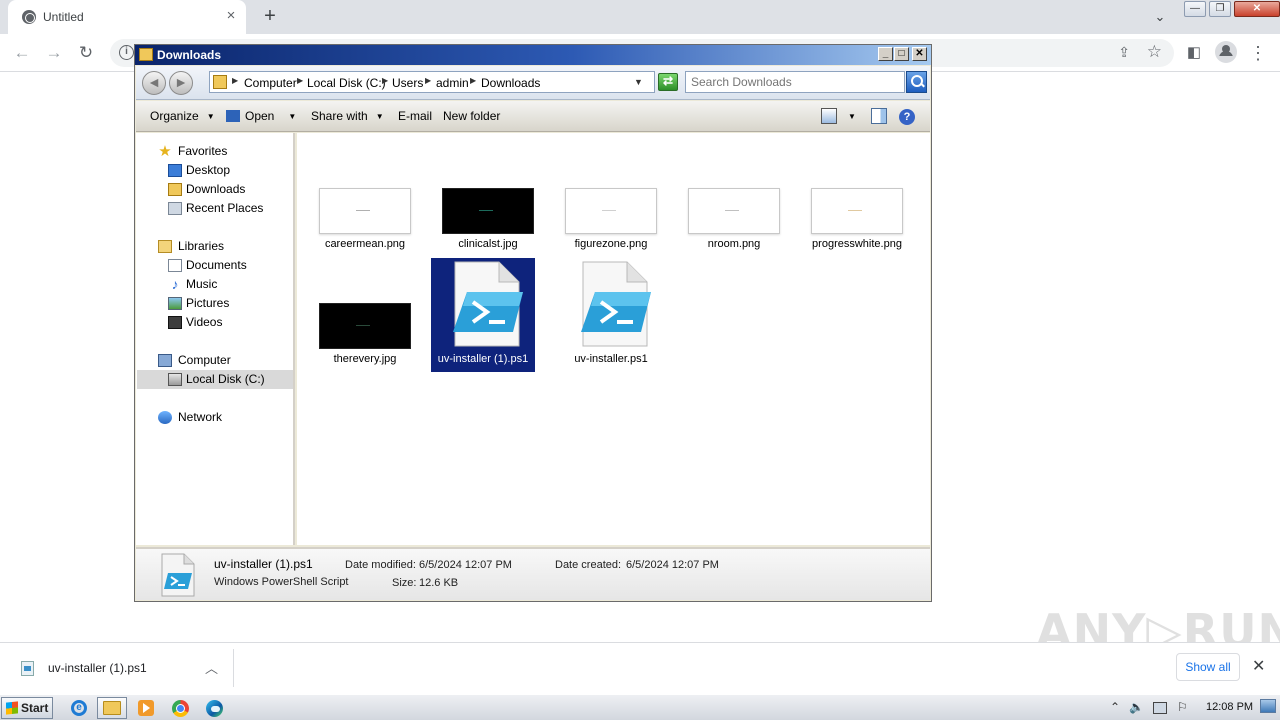  I want to click on share-icon: ⇪, so click(1124, 52).